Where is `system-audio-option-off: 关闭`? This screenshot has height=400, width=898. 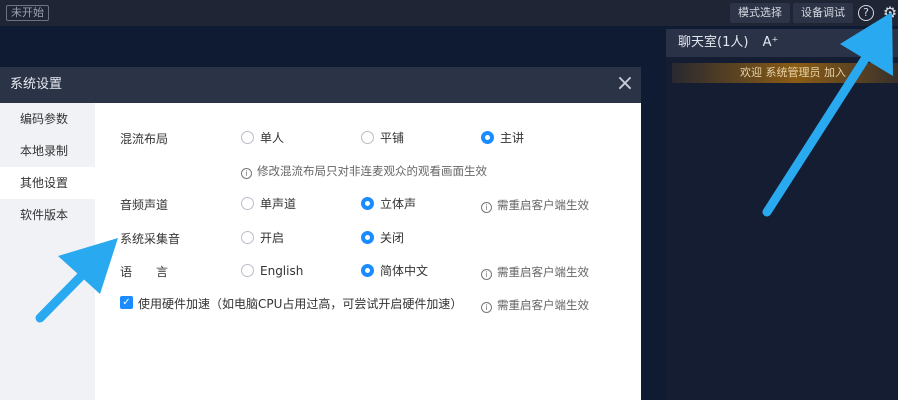 system-audio-option-off: 关闭 is located at coordinates (382, 238).